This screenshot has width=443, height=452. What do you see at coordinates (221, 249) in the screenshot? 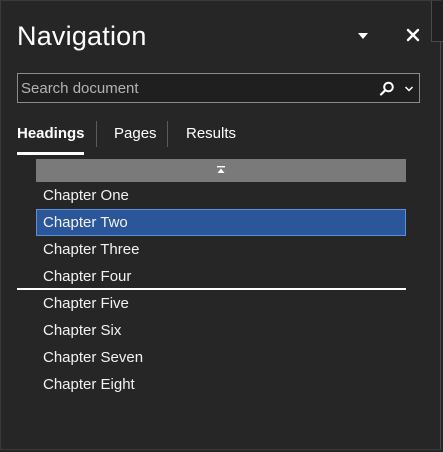
I see `heading-item: Chapter Three` at bounding box center [221, 249].